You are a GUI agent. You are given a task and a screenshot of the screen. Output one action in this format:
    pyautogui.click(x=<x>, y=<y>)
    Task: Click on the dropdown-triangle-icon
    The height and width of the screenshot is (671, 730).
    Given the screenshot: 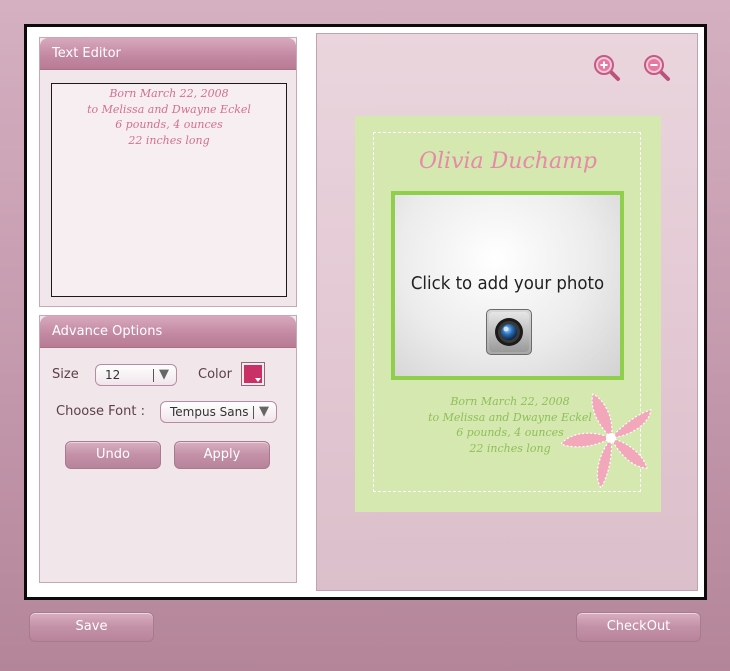 What is the action you would take?
    pyautogui.click(x=258, y=380)
    